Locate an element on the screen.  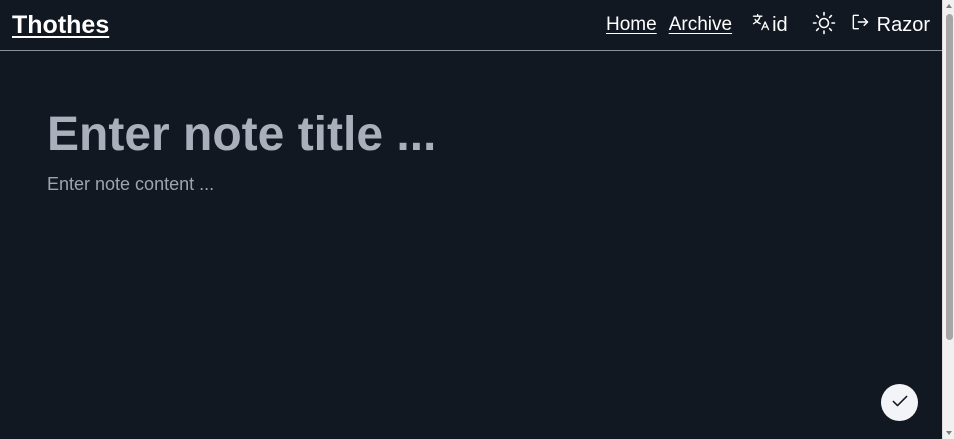
nav-home-link: Home is located at coordinates (631, 25).